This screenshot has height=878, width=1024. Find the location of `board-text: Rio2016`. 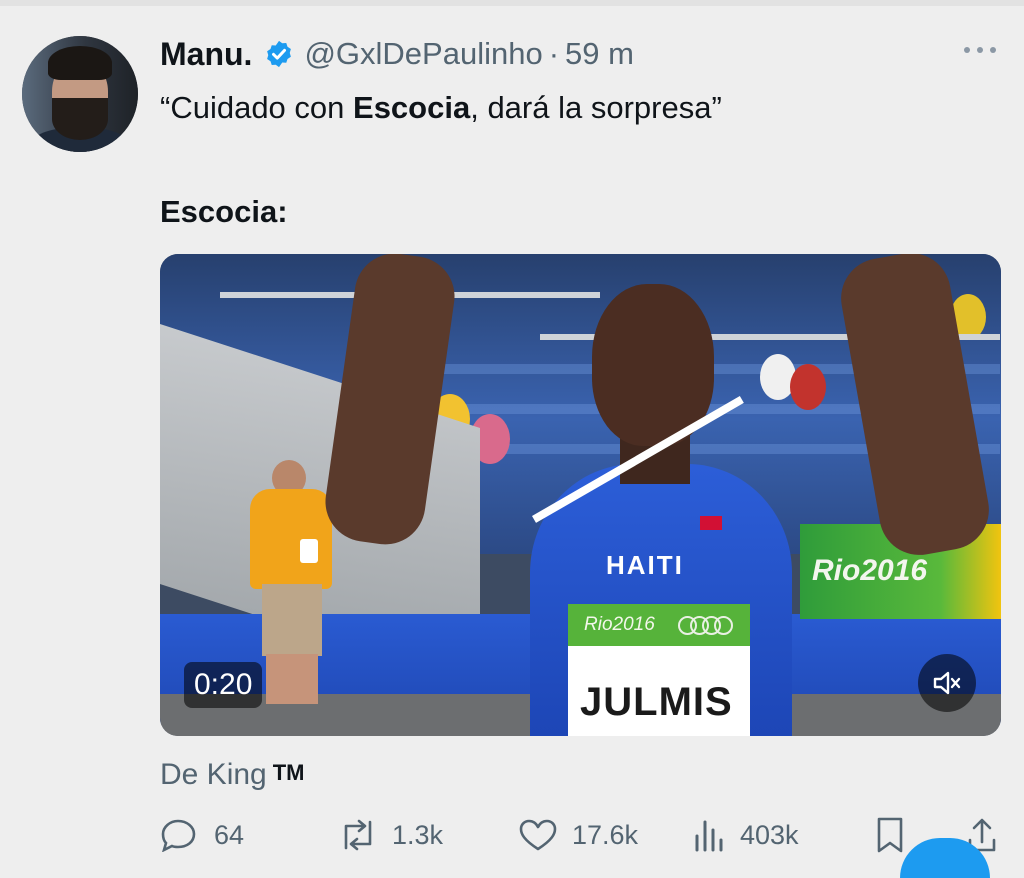

board-text: Rio2016 is located at coordinates (870, 570).